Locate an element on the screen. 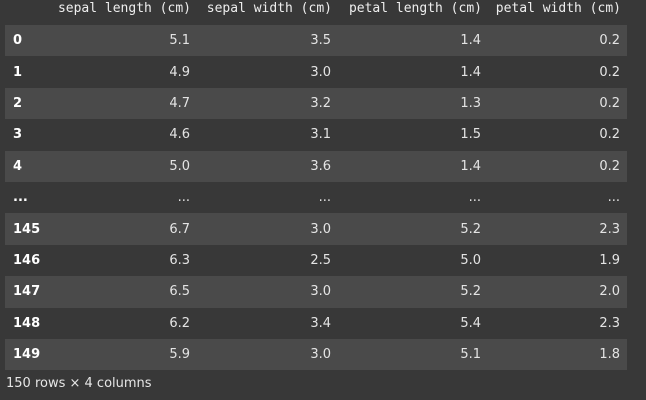 The width and height of the screenshot is (646, 400). table-cell: 5.9 is located at coordinates (179, 355).